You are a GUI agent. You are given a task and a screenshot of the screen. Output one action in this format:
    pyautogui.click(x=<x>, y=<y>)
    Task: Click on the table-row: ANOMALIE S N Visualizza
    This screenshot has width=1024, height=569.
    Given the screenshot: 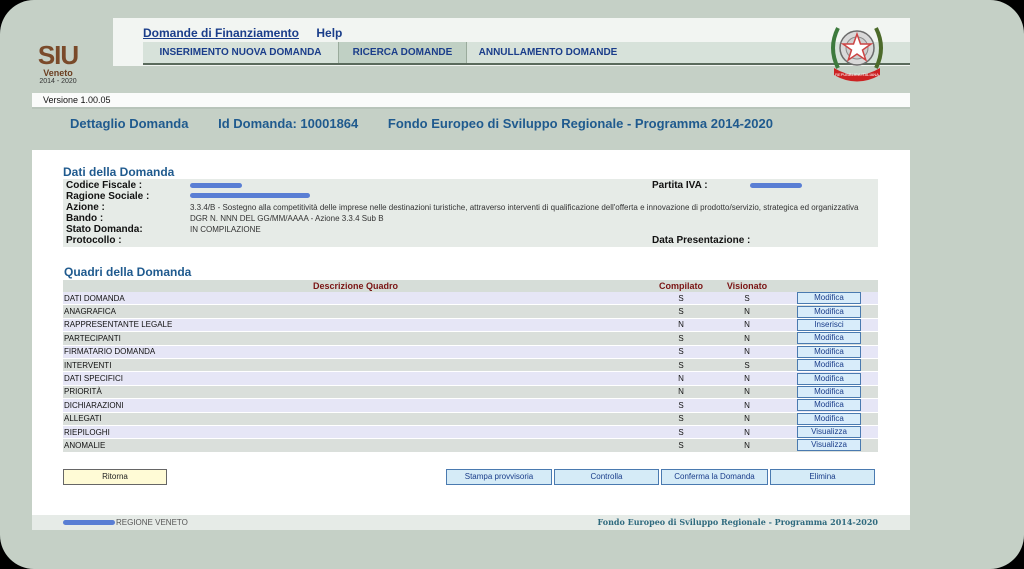 What is the action you would take?
    pyautogui.click(x=470, y=445)
    